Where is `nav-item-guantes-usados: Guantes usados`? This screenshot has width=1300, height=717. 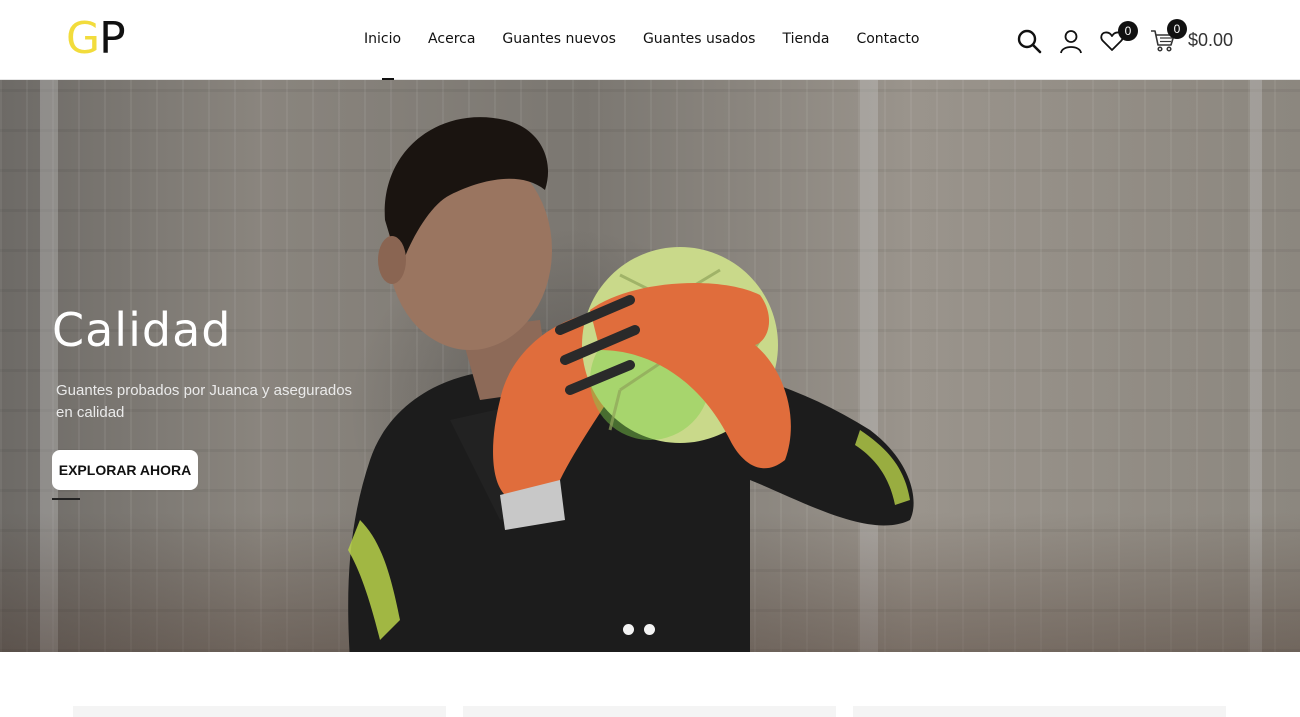
nav-item-guantes-usados: Guantes usados is located at coordinates (699, 39).